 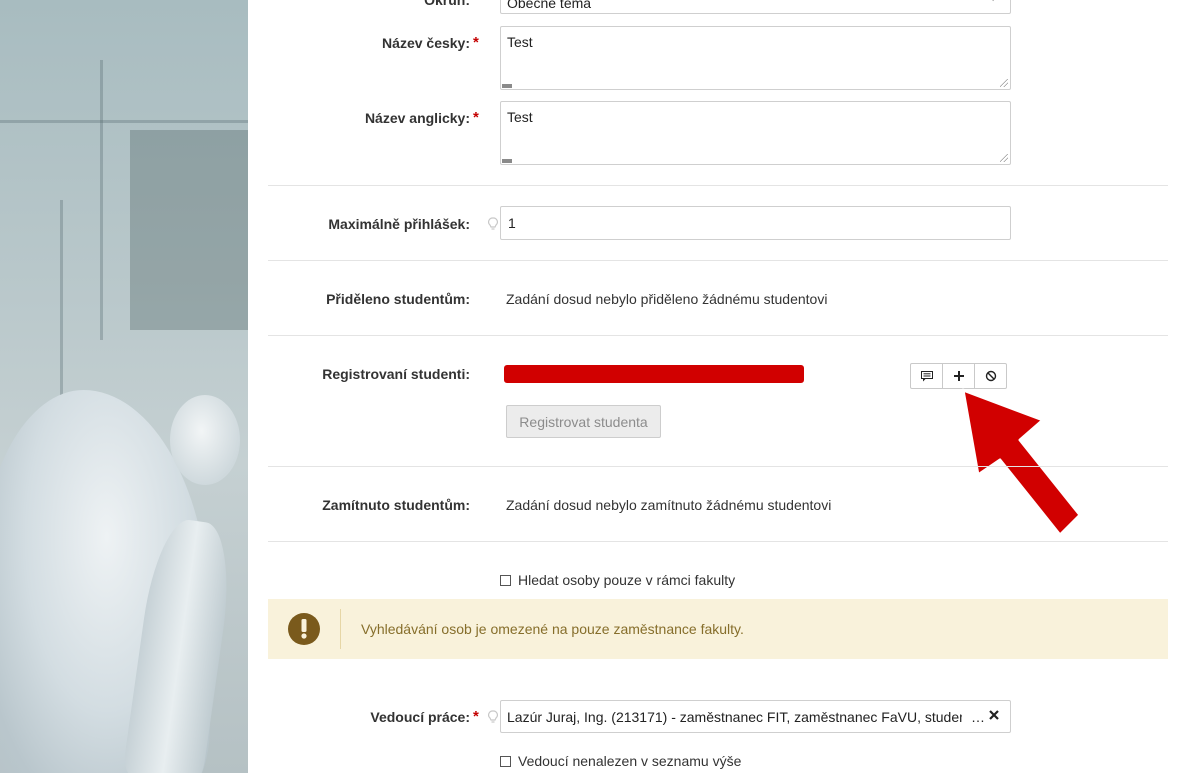 I want to click on hledat-fakulta-checkbox-row: Hledat osoby pouze v rámci fakulty, so click(x=617, y=580).